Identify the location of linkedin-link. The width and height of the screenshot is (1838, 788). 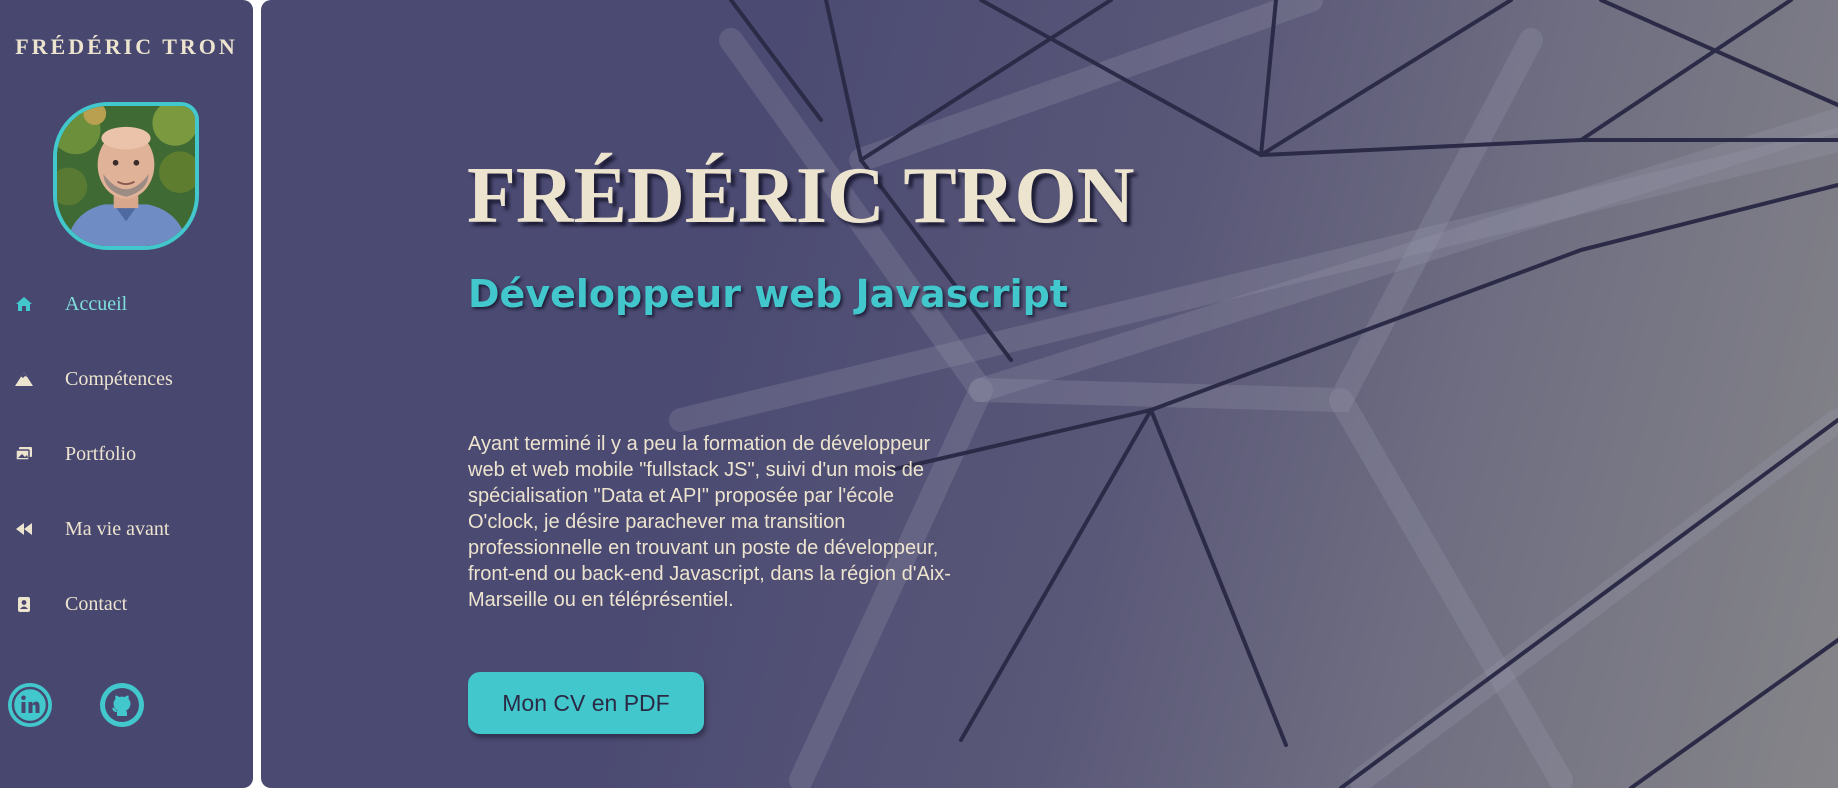
(30, 705).